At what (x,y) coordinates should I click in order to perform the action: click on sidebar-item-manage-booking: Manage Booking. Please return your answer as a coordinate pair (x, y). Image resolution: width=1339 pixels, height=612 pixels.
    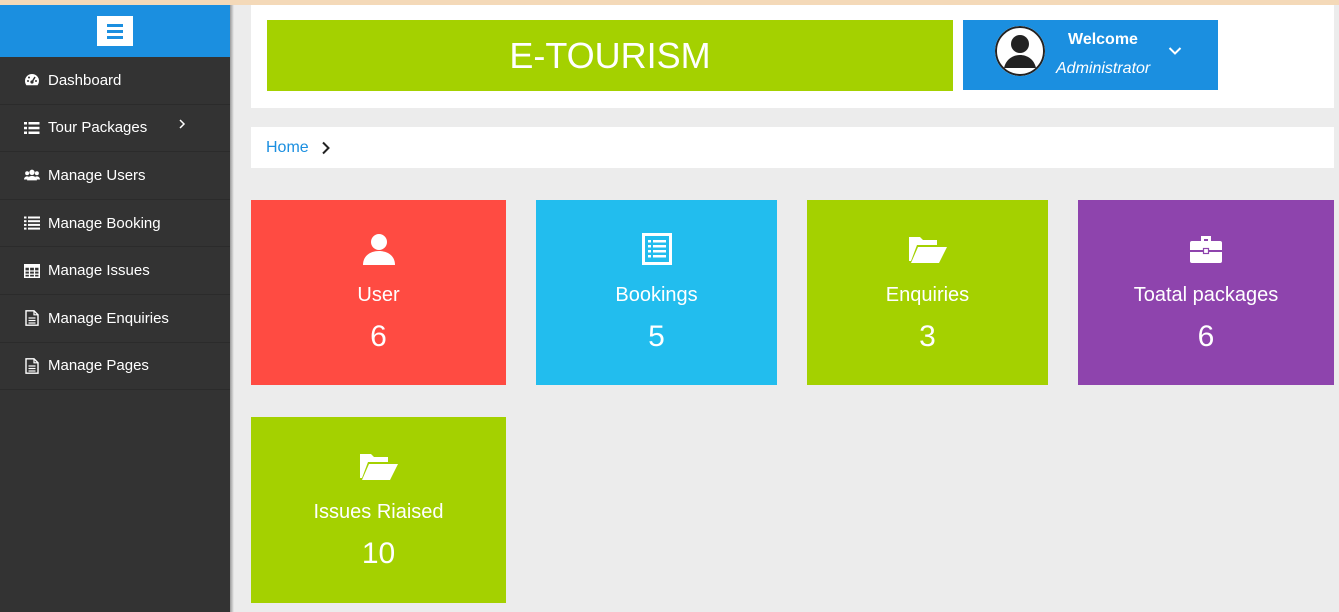
    Looking at the image, I should click on (115, 224).